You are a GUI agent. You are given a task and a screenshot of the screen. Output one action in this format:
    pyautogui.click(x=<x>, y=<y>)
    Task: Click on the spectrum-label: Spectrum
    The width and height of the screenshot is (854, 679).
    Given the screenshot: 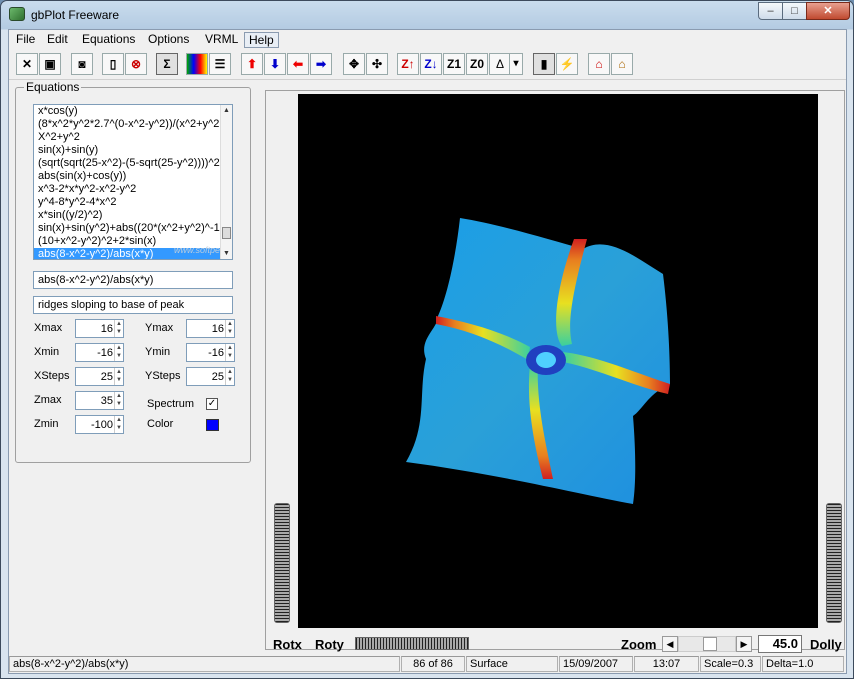 What is the action you would take?
    pyautogui.click(x=171, y=404)
    